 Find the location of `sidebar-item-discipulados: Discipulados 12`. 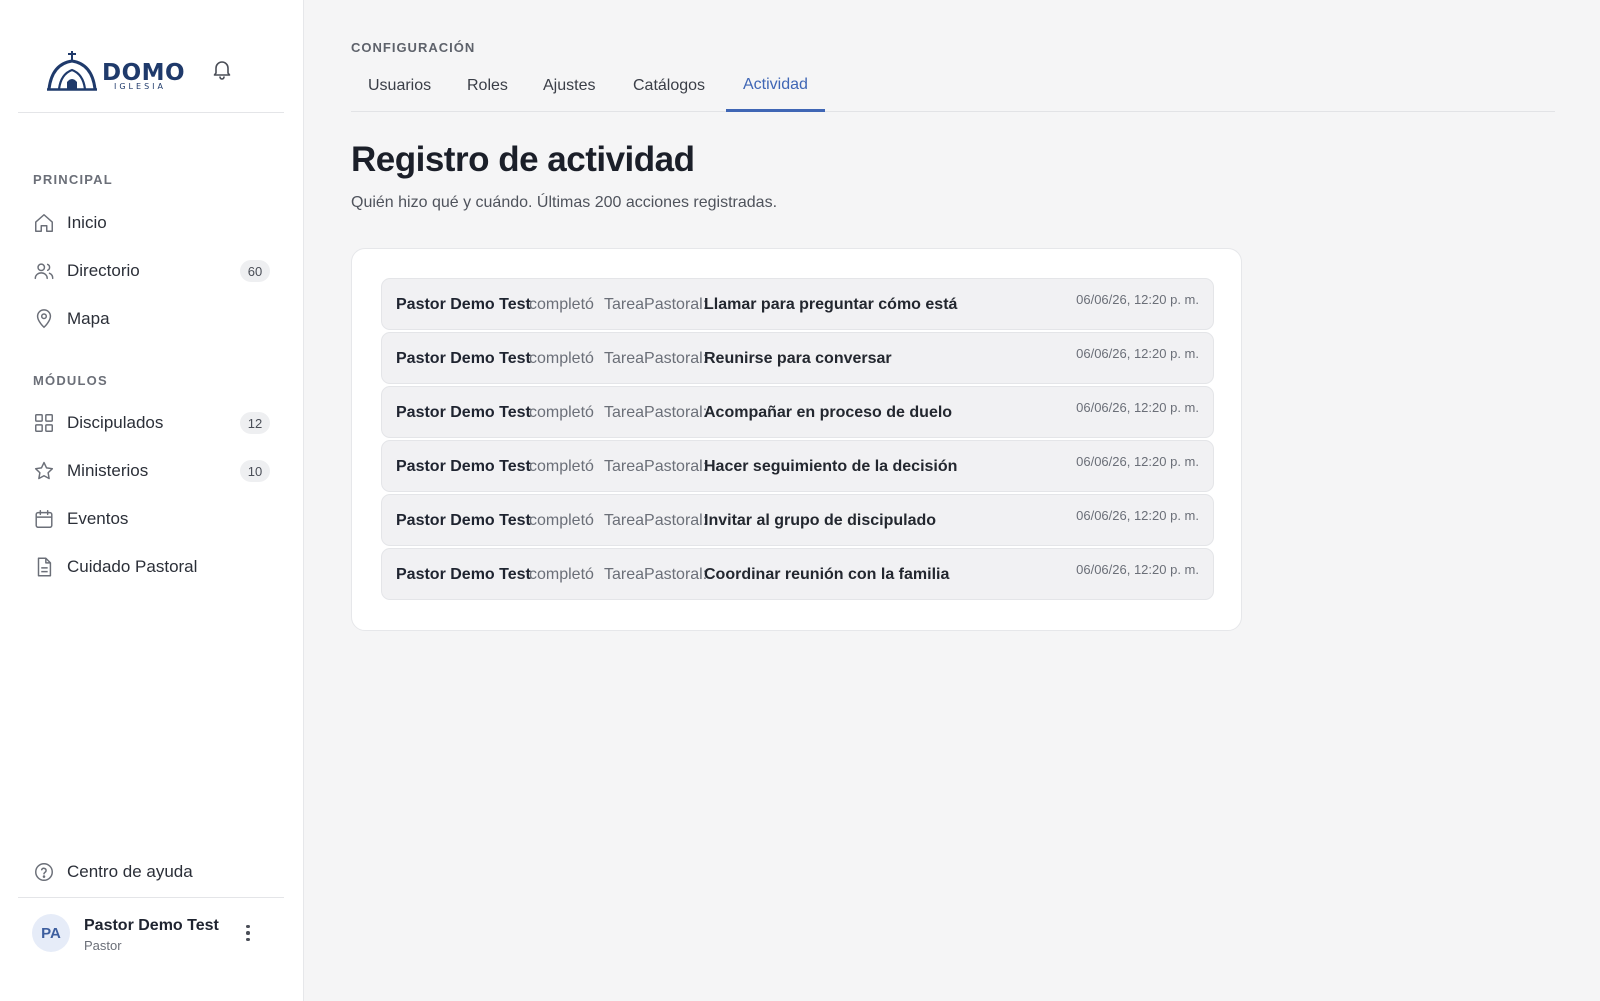

sidebar-item-discipulados: Discipulados 12 is located at coordinates (151, 423).